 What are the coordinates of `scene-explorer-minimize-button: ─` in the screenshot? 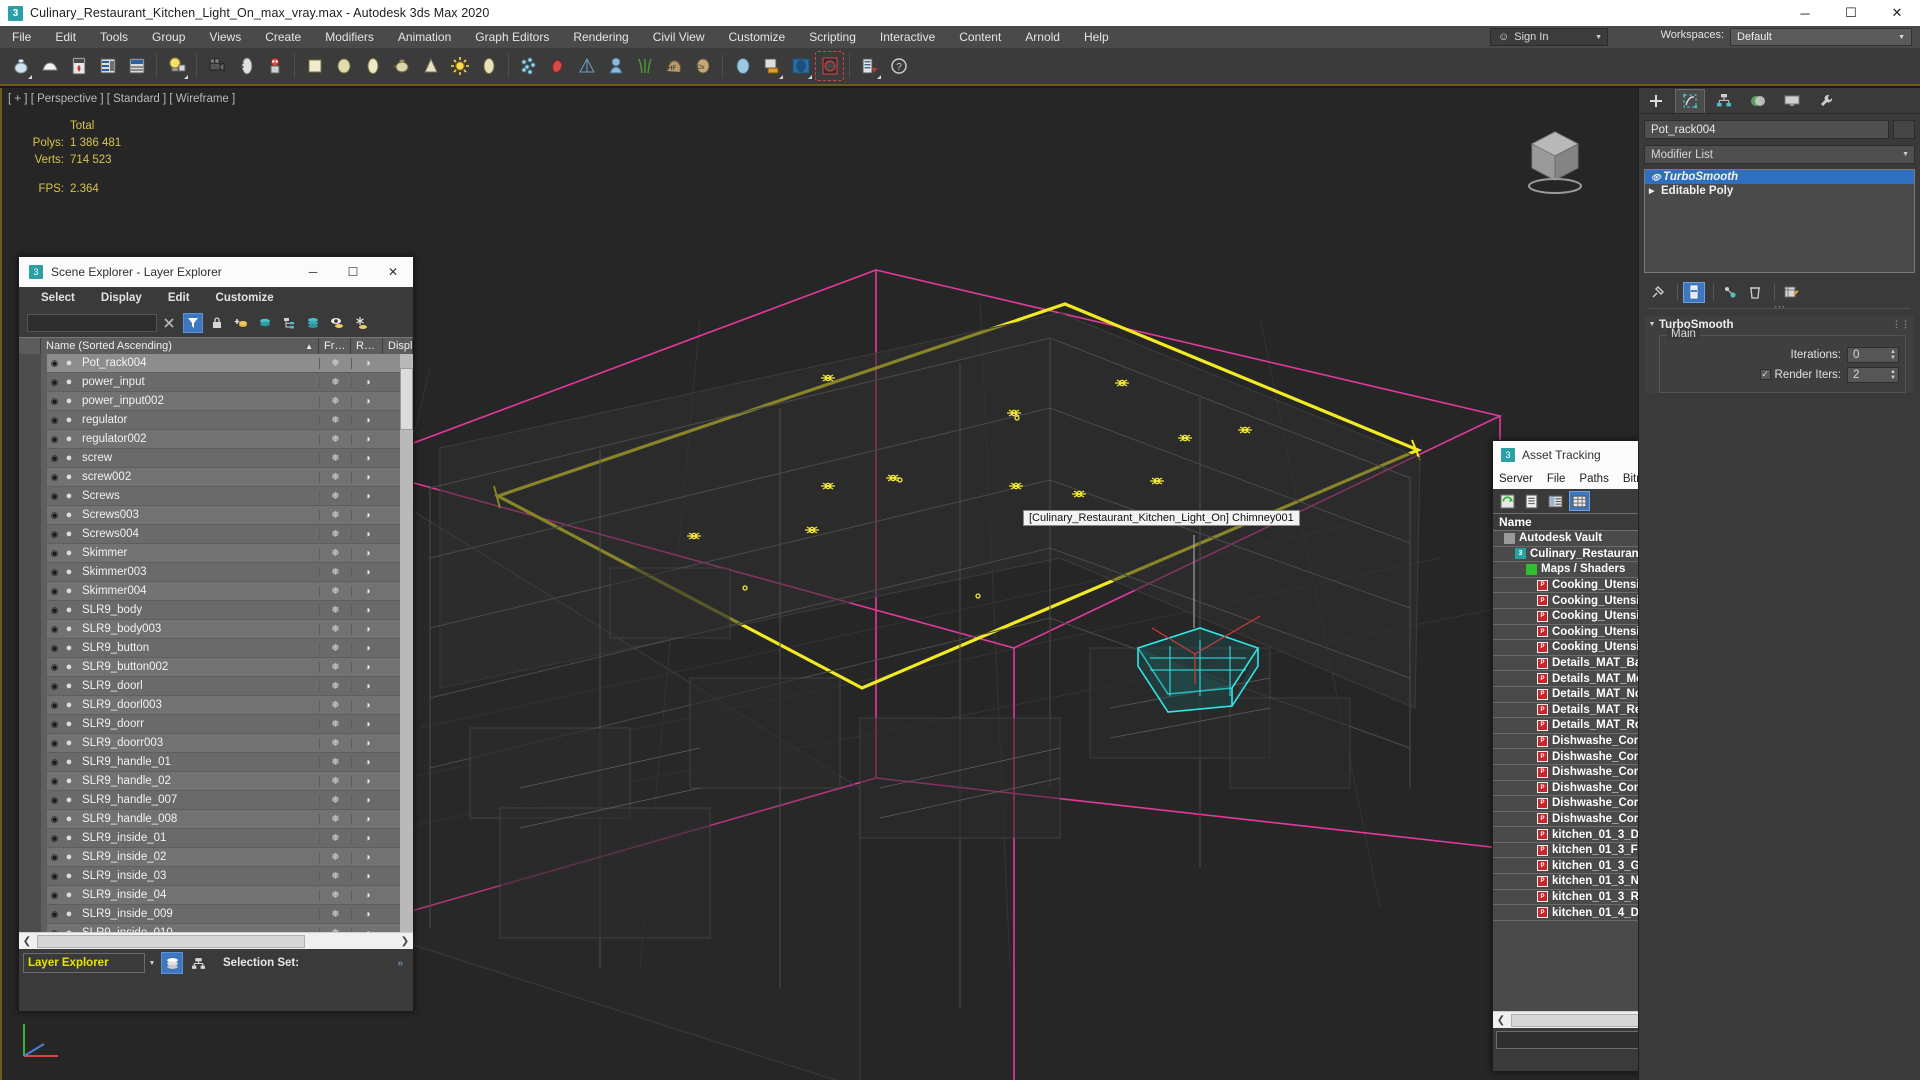 It's located at (313, 272).